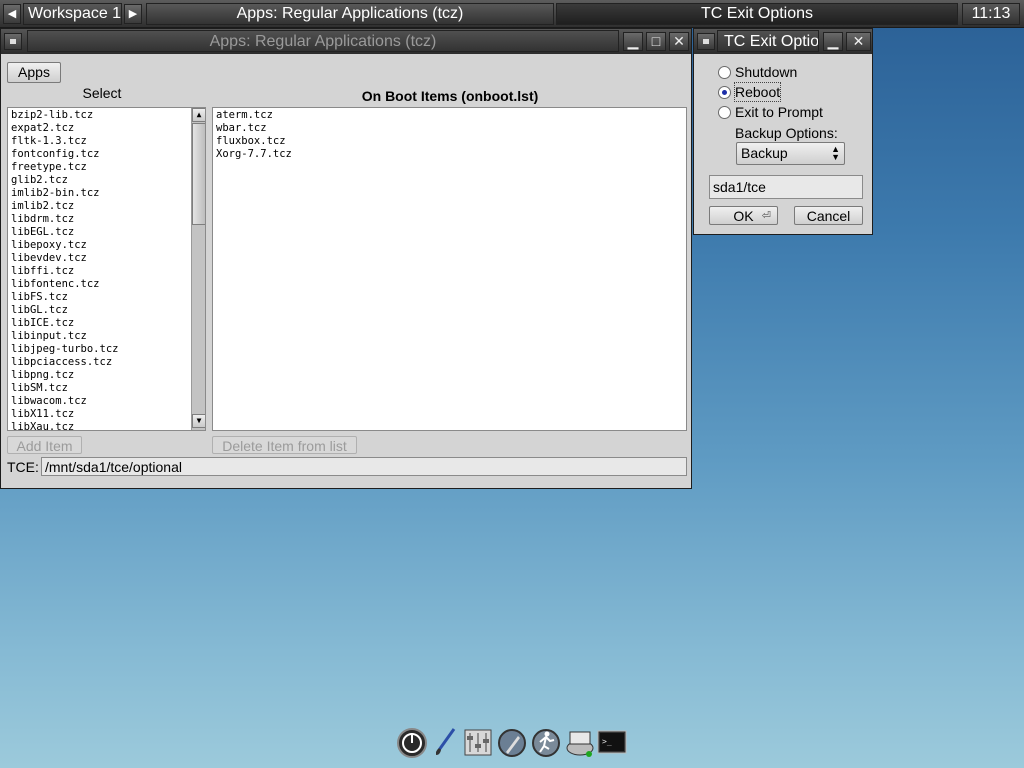 Image resolution: width=1024 pixels, height=768 pixels. Describe the element at coordinates (198, 115) in the screenshot. I see `scroll-up-icon: ▲` at that location.